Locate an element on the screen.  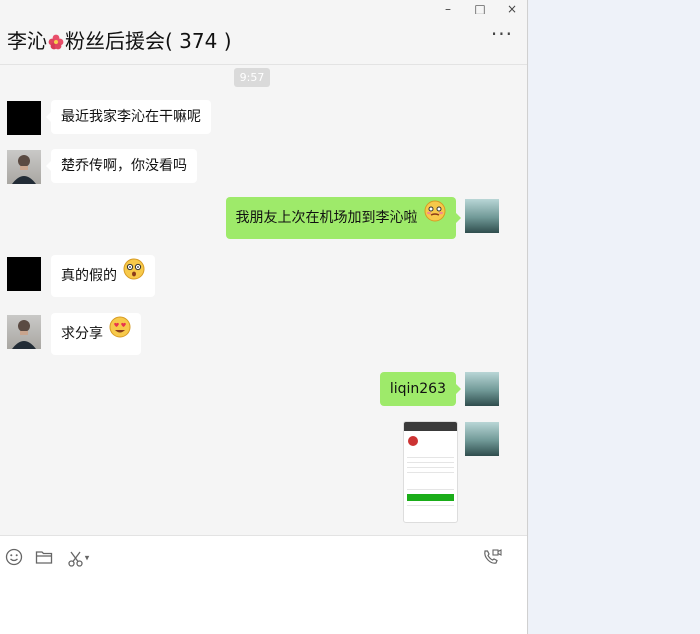
shocked-emoji-icon is located at coordinates (134, 276).